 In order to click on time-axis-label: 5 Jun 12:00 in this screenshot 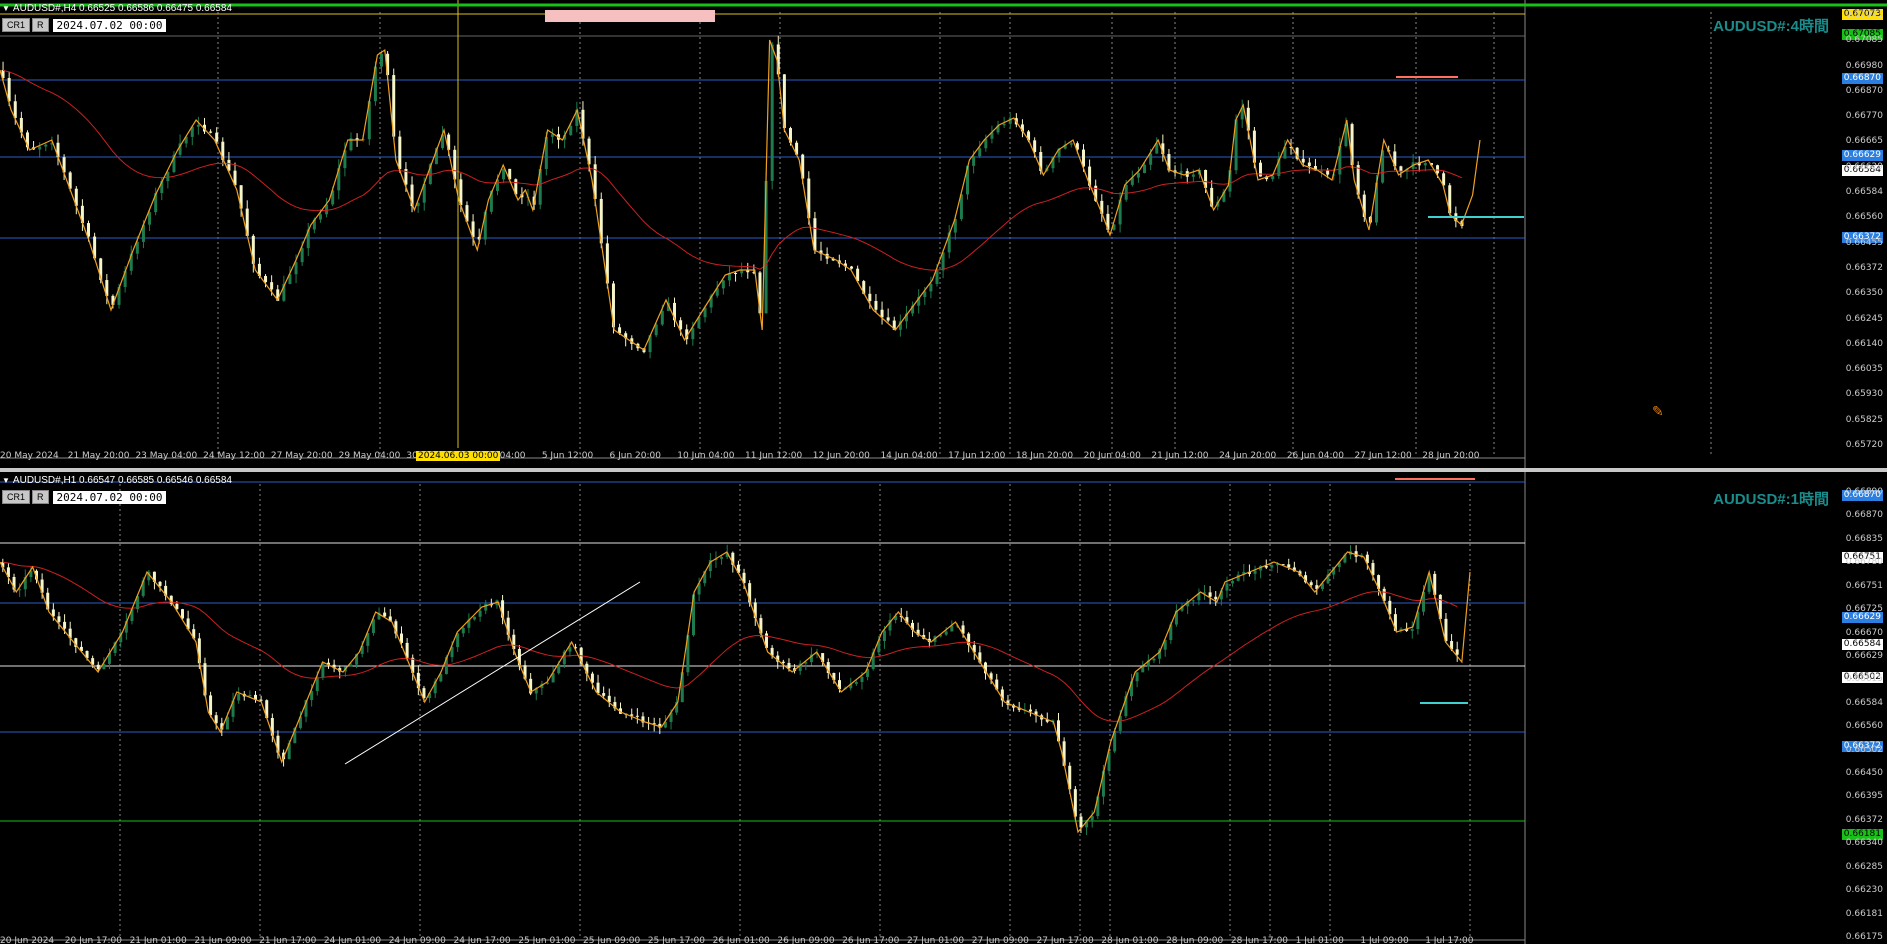, I will do `click(567, 456)`.